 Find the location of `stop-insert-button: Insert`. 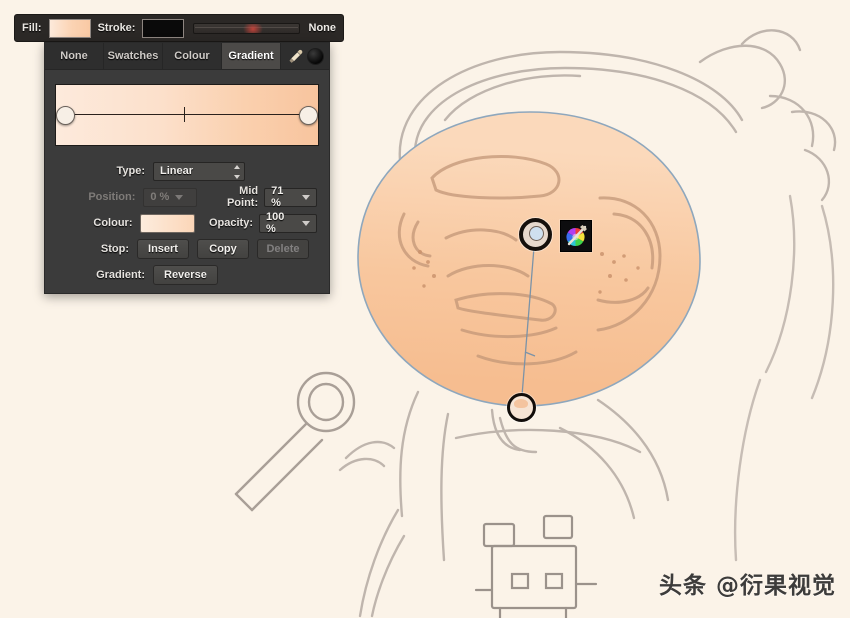

stop-insert-button: Insert is located at coordinates (163, 249).